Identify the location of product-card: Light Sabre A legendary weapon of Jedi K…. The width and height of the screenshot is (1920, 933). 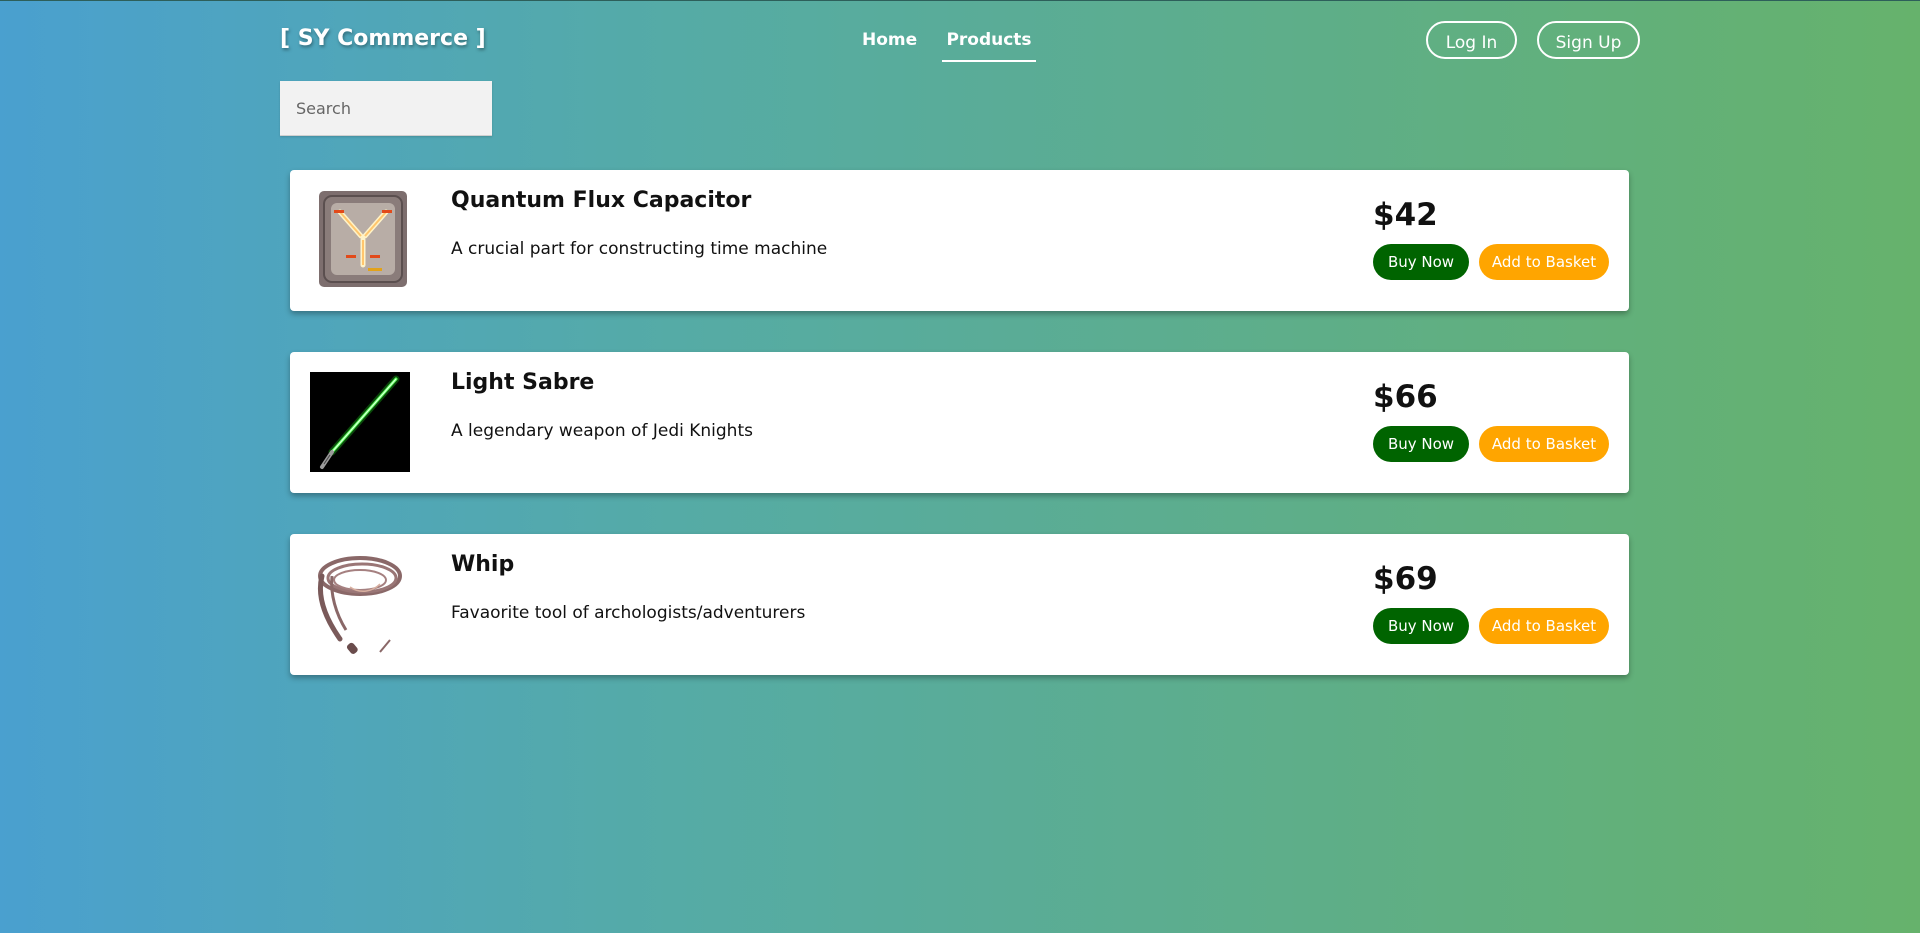
(959, 422).